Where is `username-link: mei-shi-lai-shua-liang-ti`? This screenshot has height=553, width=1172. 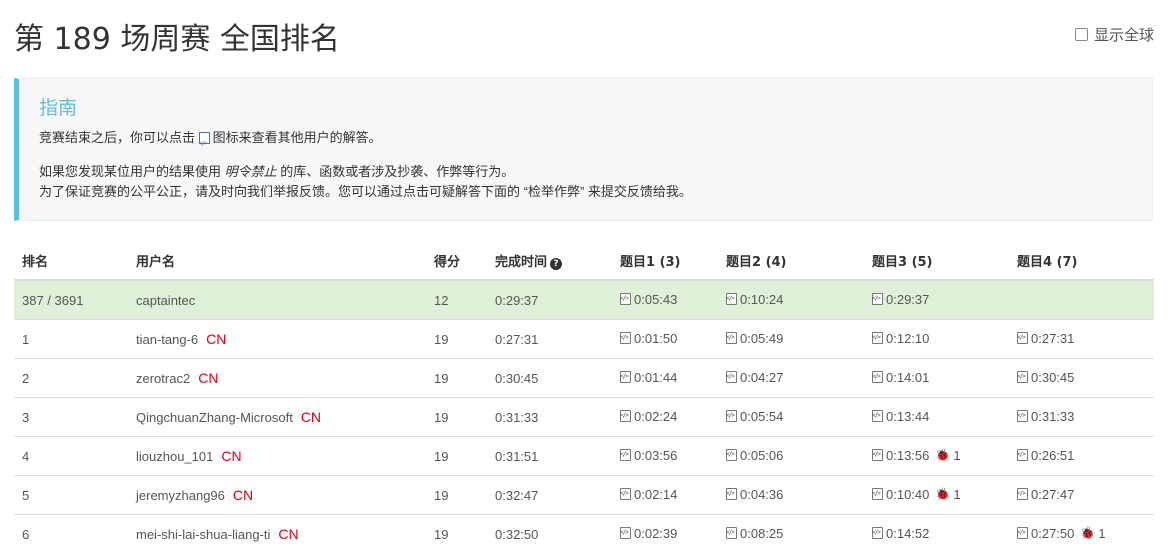
username-link: mei-shi-lai-shua-liang-ti is located at coordinates (203, 534).